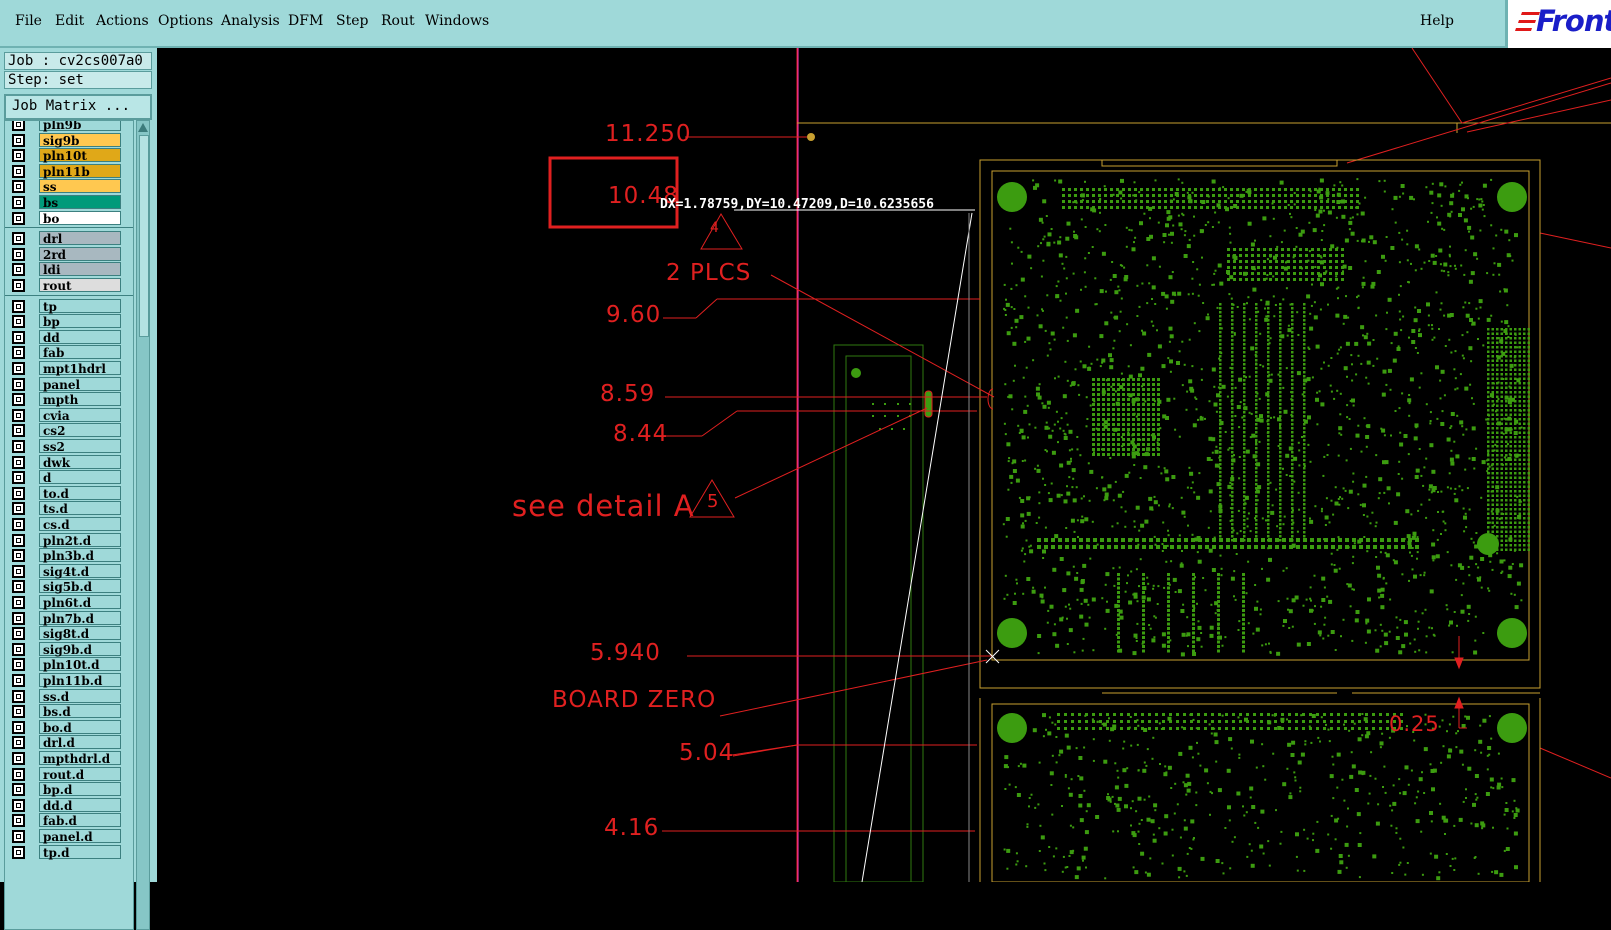 Image resolution: width=1611 pixels, height=930 pixels. What do you see at coordinates (80, 171) in the screenshot?
I see `layer-name: pln11b` at bounding box center [80, 171].